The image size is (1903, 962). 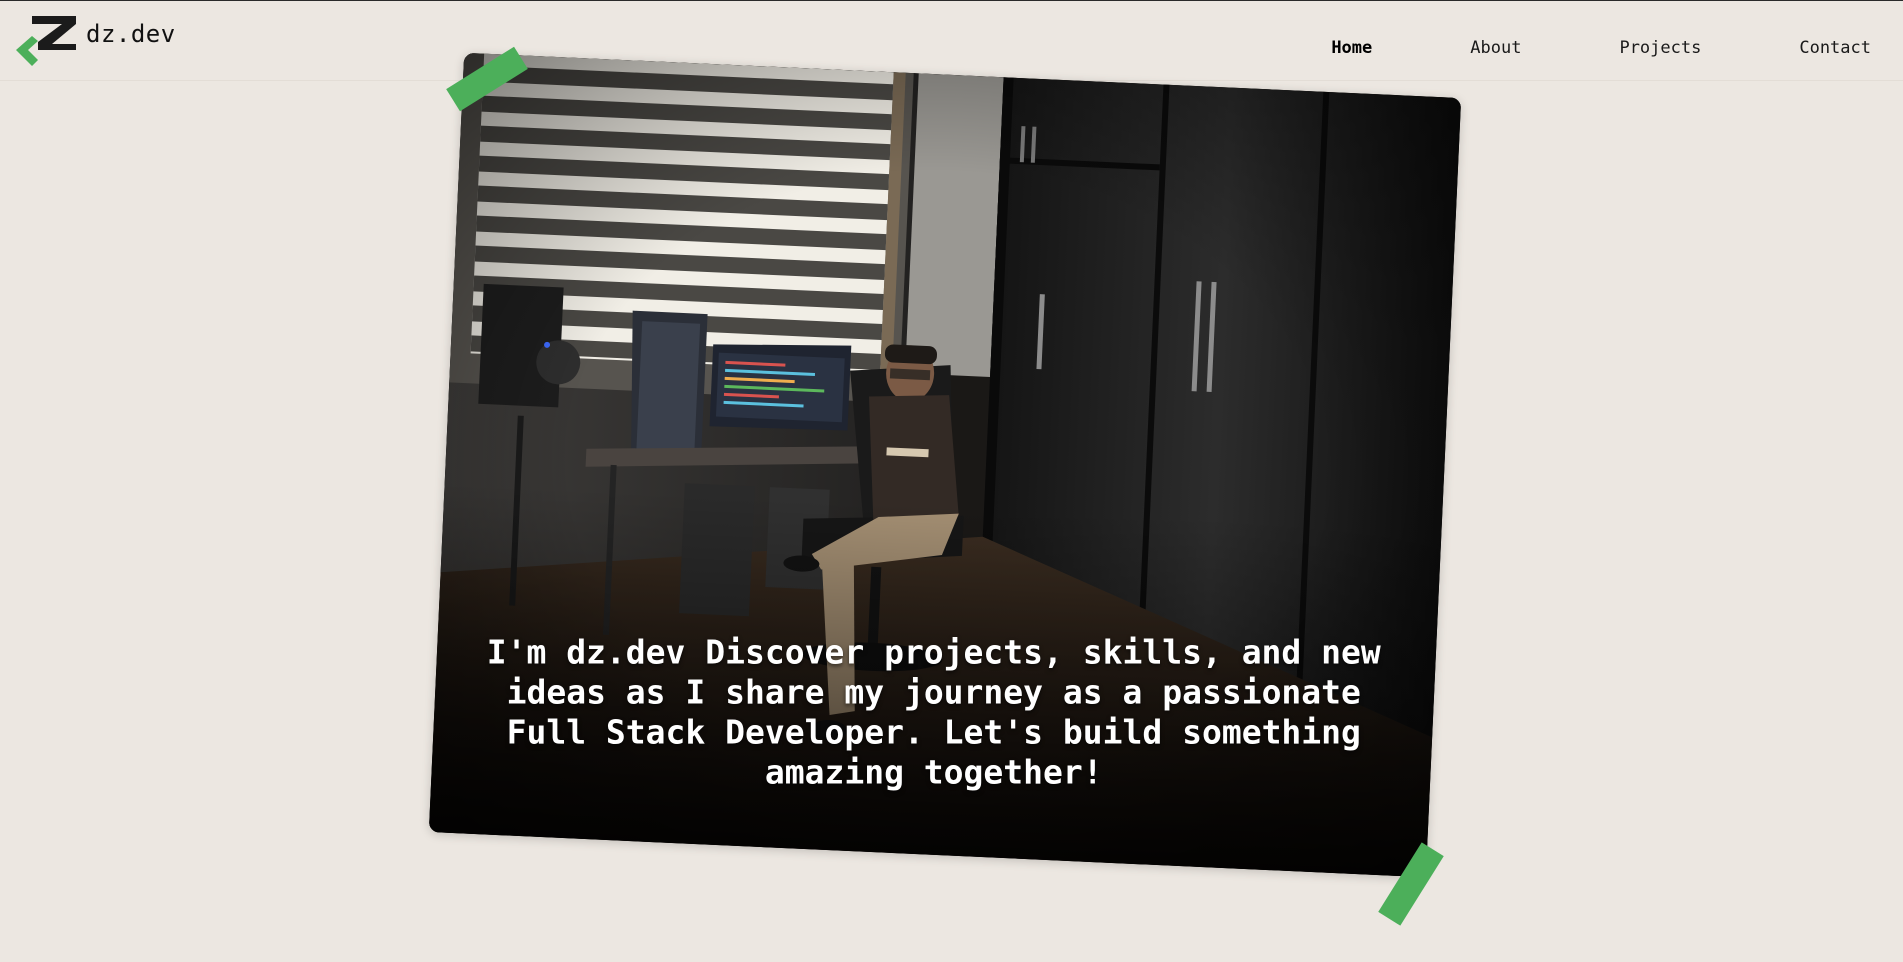 What do you see at coordinates (951, 40) in the screenshot?
I see `site-header: dz.dev Home About Projects Contact` at bounding box center [951, 40].